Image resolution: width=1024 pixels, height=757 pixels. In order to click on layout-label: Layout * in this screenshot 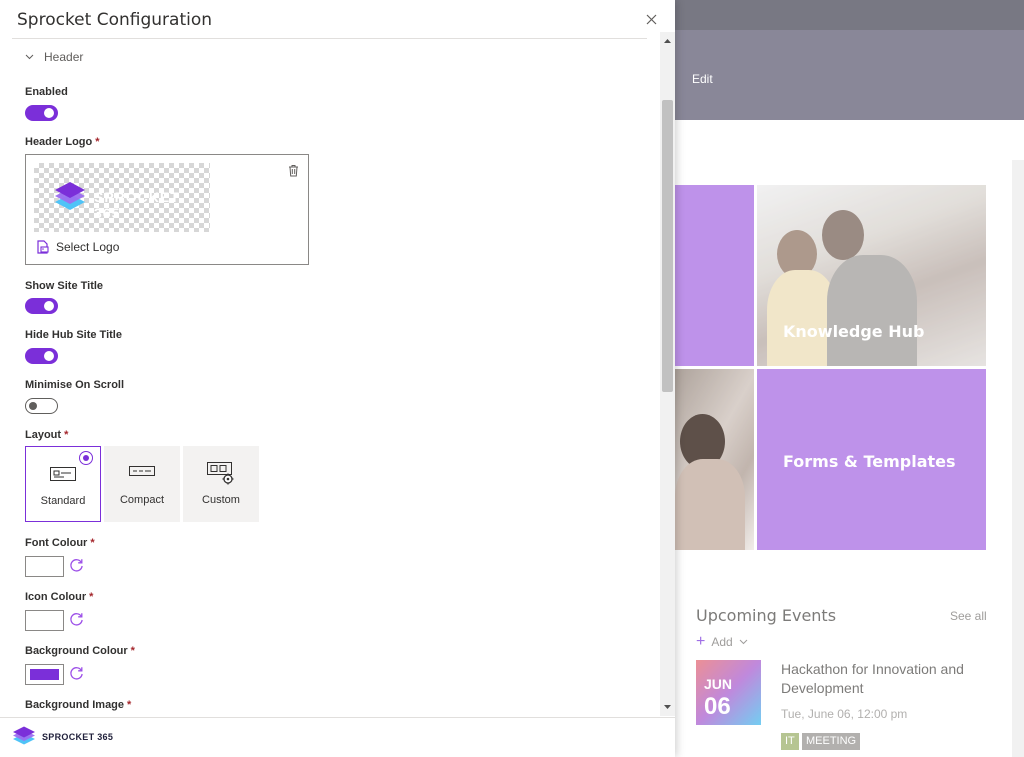, I will do `click(47, 435)`.